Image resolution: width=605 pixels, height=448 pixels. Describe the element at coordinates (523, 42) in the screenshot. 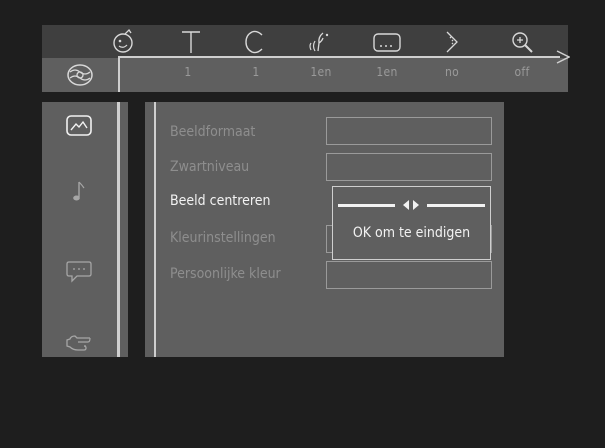

I see `zoom-icon` at that location.